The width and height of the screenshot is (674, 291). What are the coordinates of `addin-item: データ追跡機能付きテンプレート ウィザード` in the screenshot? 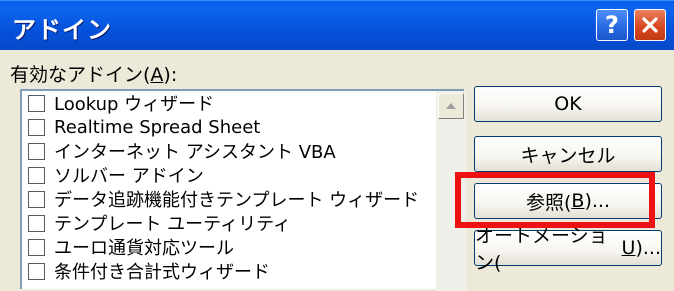 It's located at (229, 199).